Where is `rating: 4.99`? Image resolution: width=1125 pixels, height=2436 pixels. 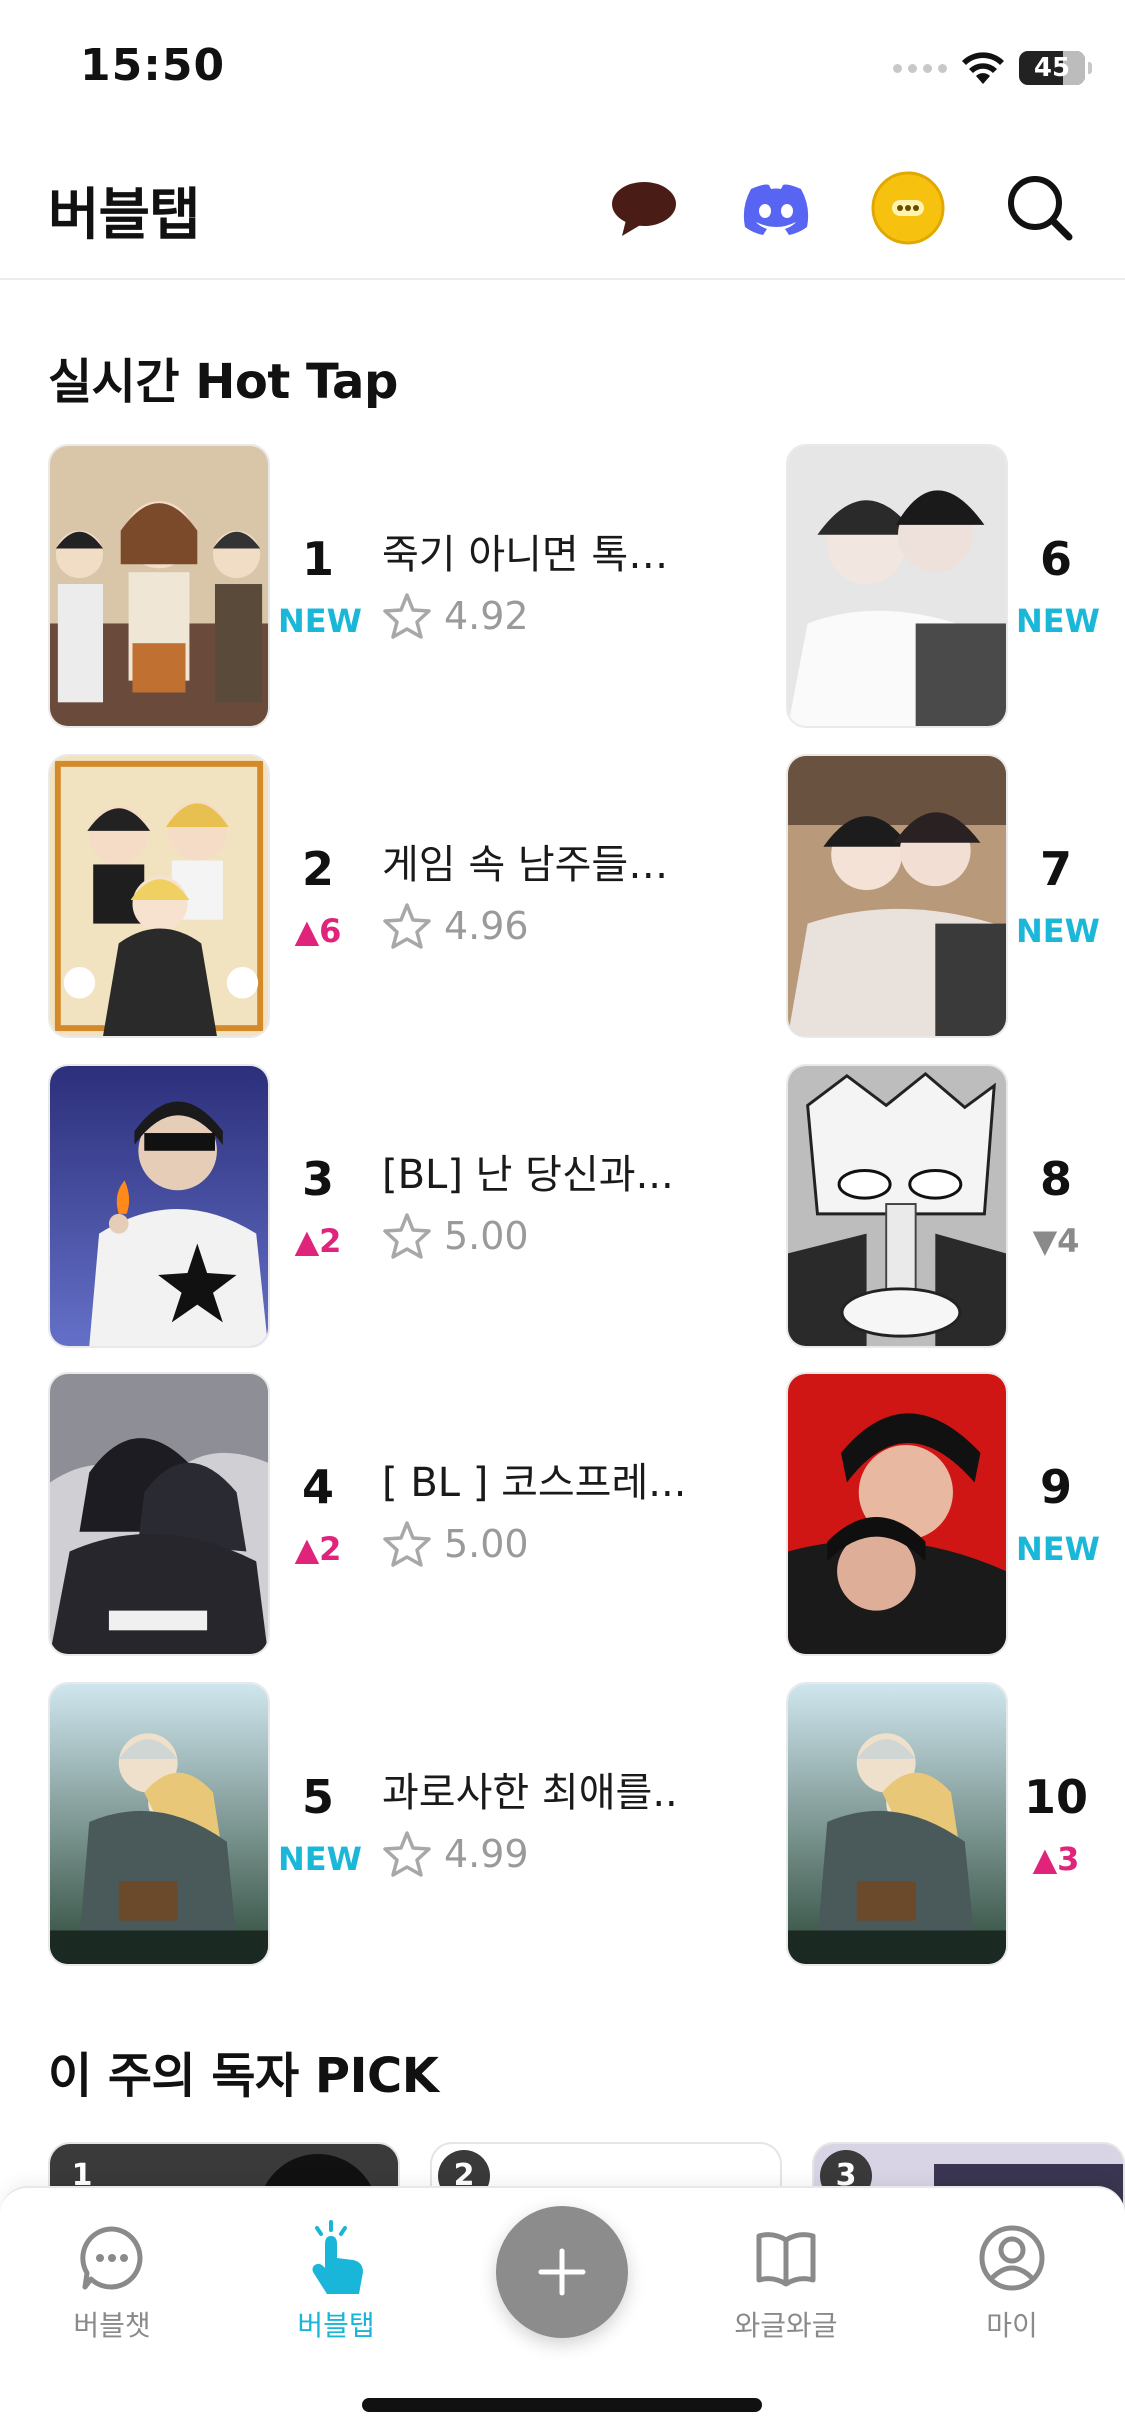
rating: 4.99 is located at coordinates (455, 1854).